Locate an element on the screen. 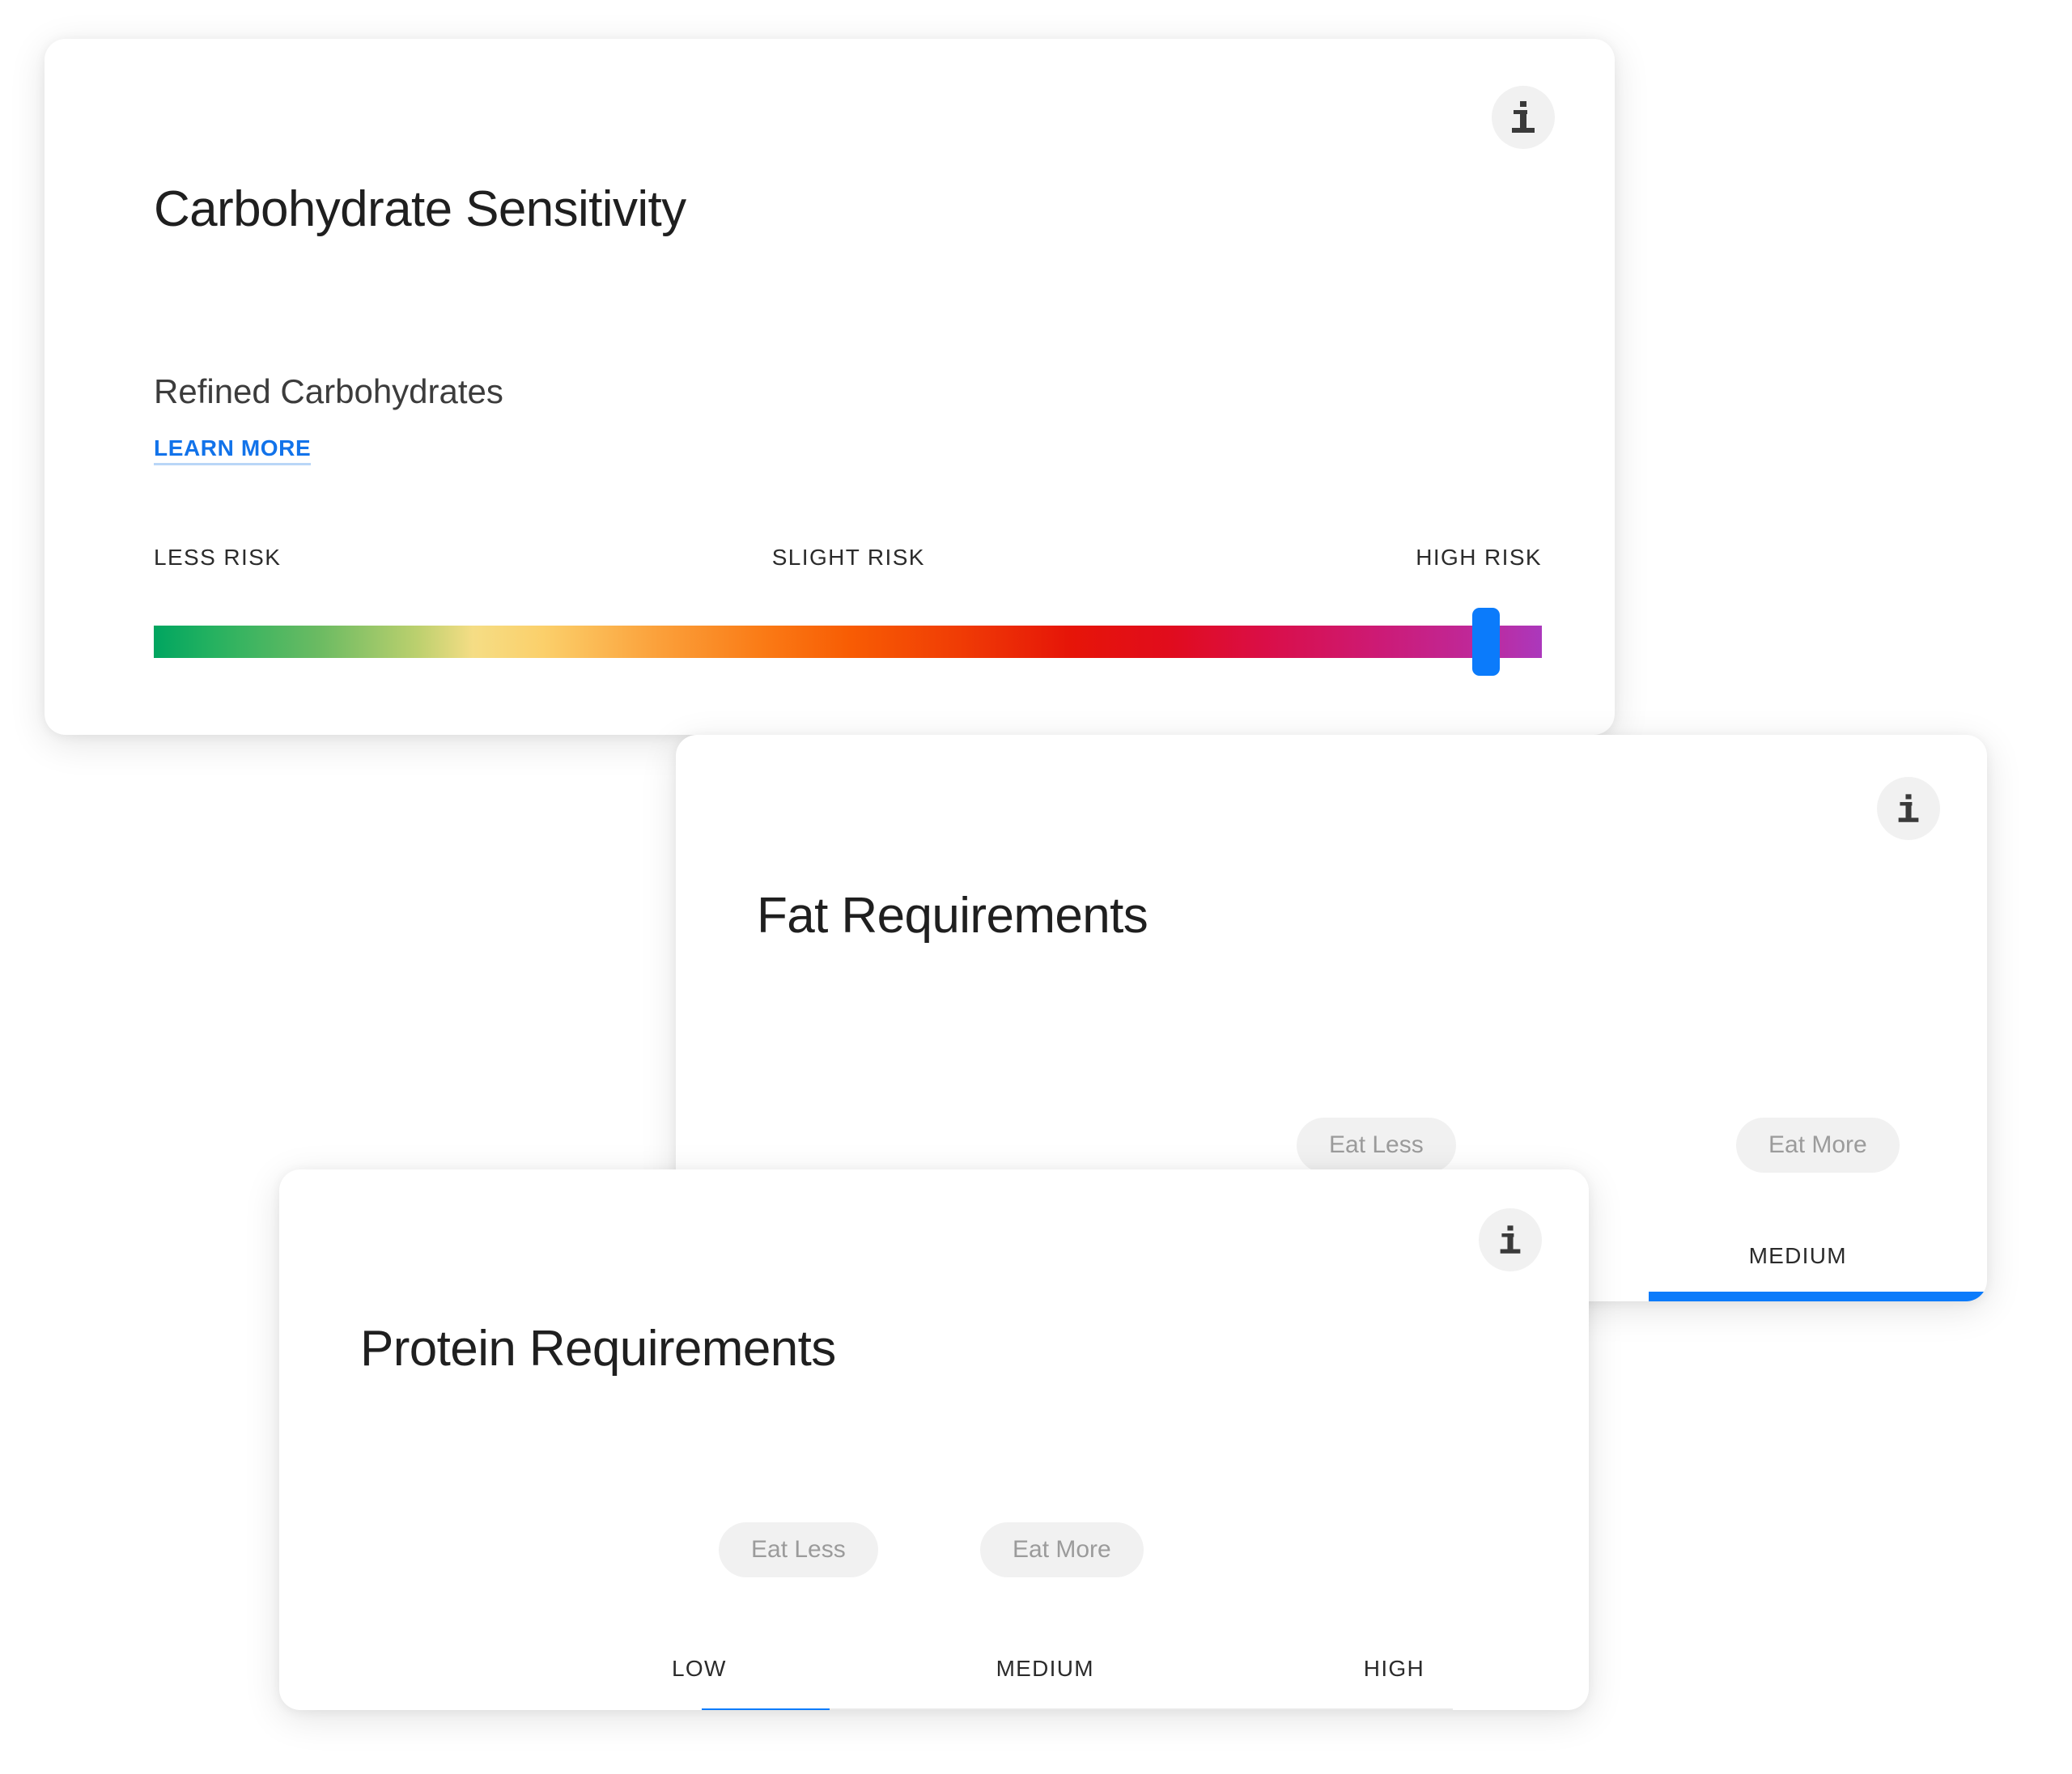  progress-fill-fat is located at coordinates (1818, 1296).